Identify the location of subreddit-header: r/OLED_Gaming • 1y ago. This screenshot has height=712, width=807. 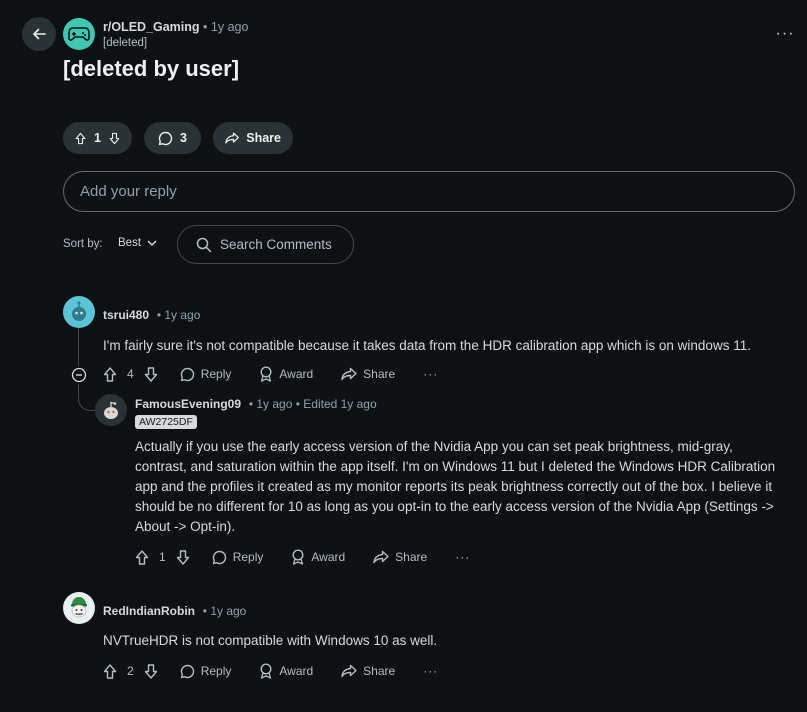
(176, 27).